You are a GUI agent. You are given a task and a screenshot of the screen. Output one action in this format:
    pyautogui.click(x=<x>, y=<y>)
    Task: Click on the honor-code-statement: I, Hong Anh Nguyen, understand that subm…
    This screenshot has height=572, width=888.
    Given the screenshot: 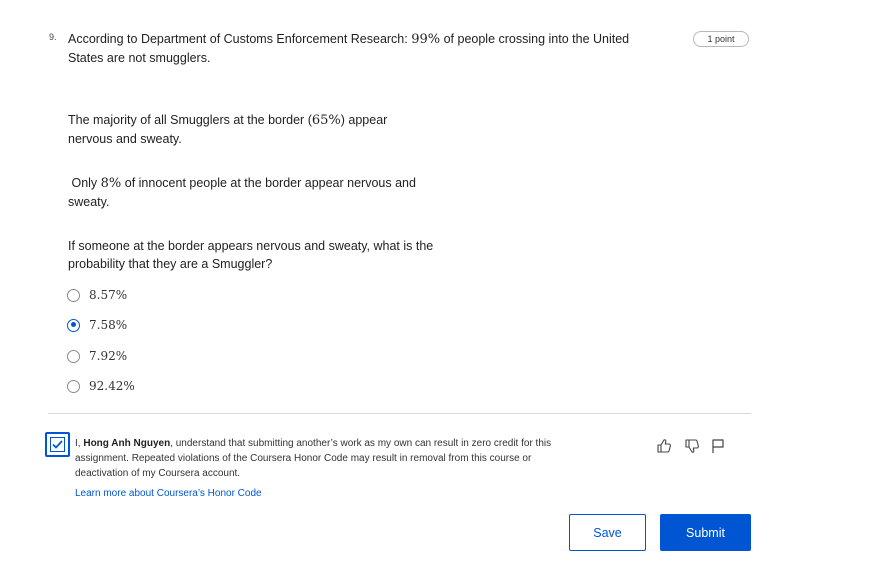 What is the action you would take?
    pyautogui.click(x=325, y=458)
    